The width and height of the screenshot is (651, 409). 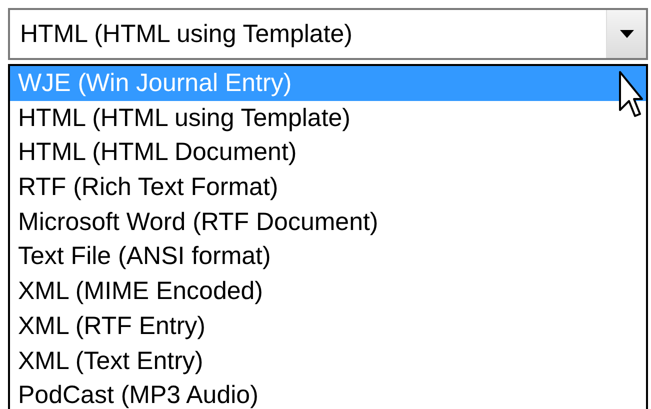 I want to click on dropdown-option: PodCast (MP3 Audio), so click(x=328, y=393).